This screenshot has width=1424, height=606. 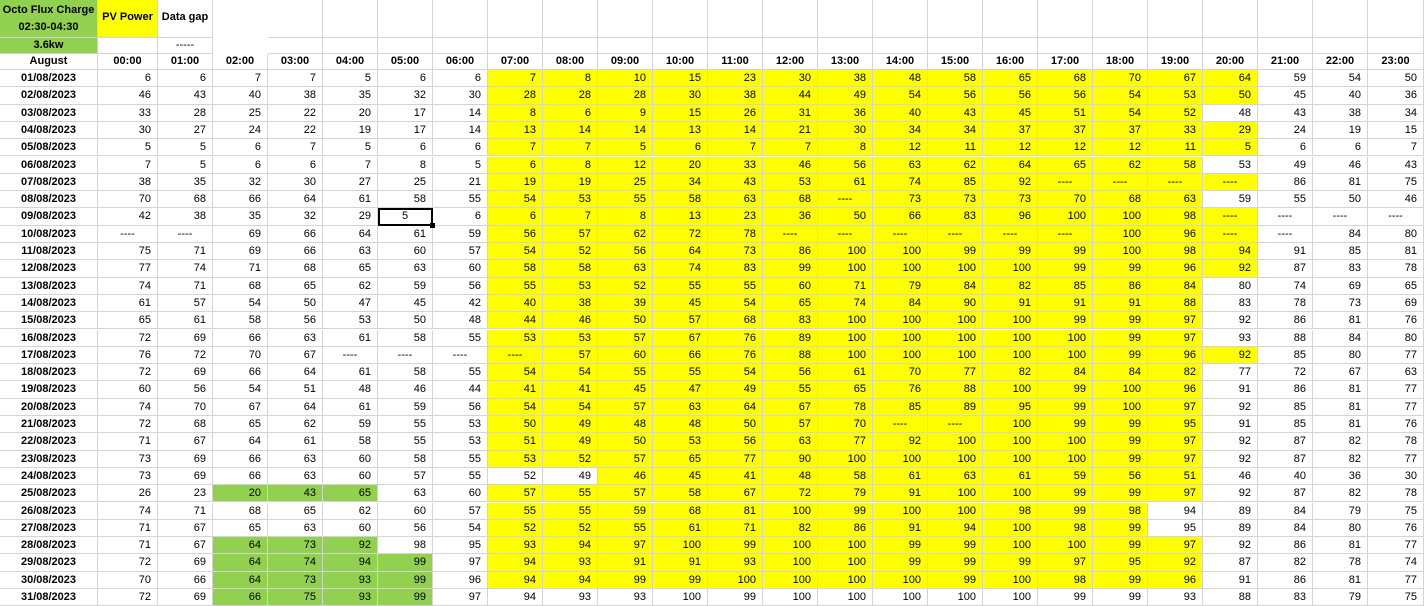 What do you see at coordinates (49, 494) in the screenshot?
I see `date-cell: 25/08/2023` at bounding box center [49, 494].